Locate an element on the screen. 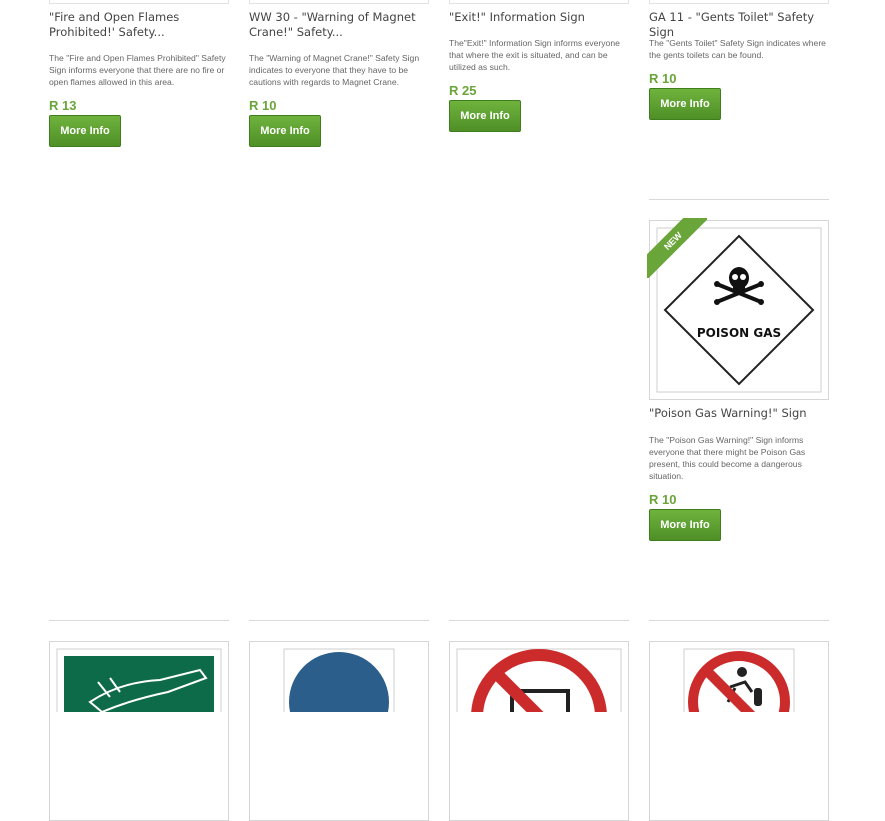 Image resolution: width=885 pixels, height=821 pixels. new-badge-label: NEW is located at coordinates (677, 248).